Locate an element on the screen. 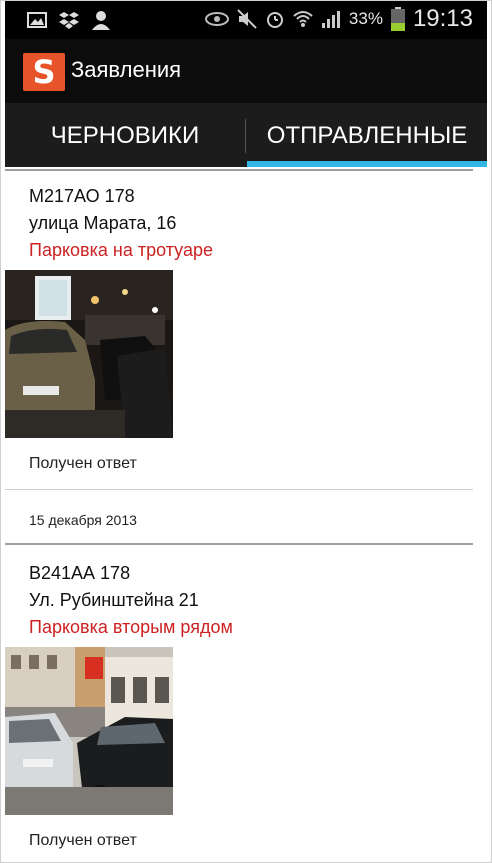 Image resolution: width=492 pixels, height=863 pixels. wifi-icon is located at coordinates (303, 19).